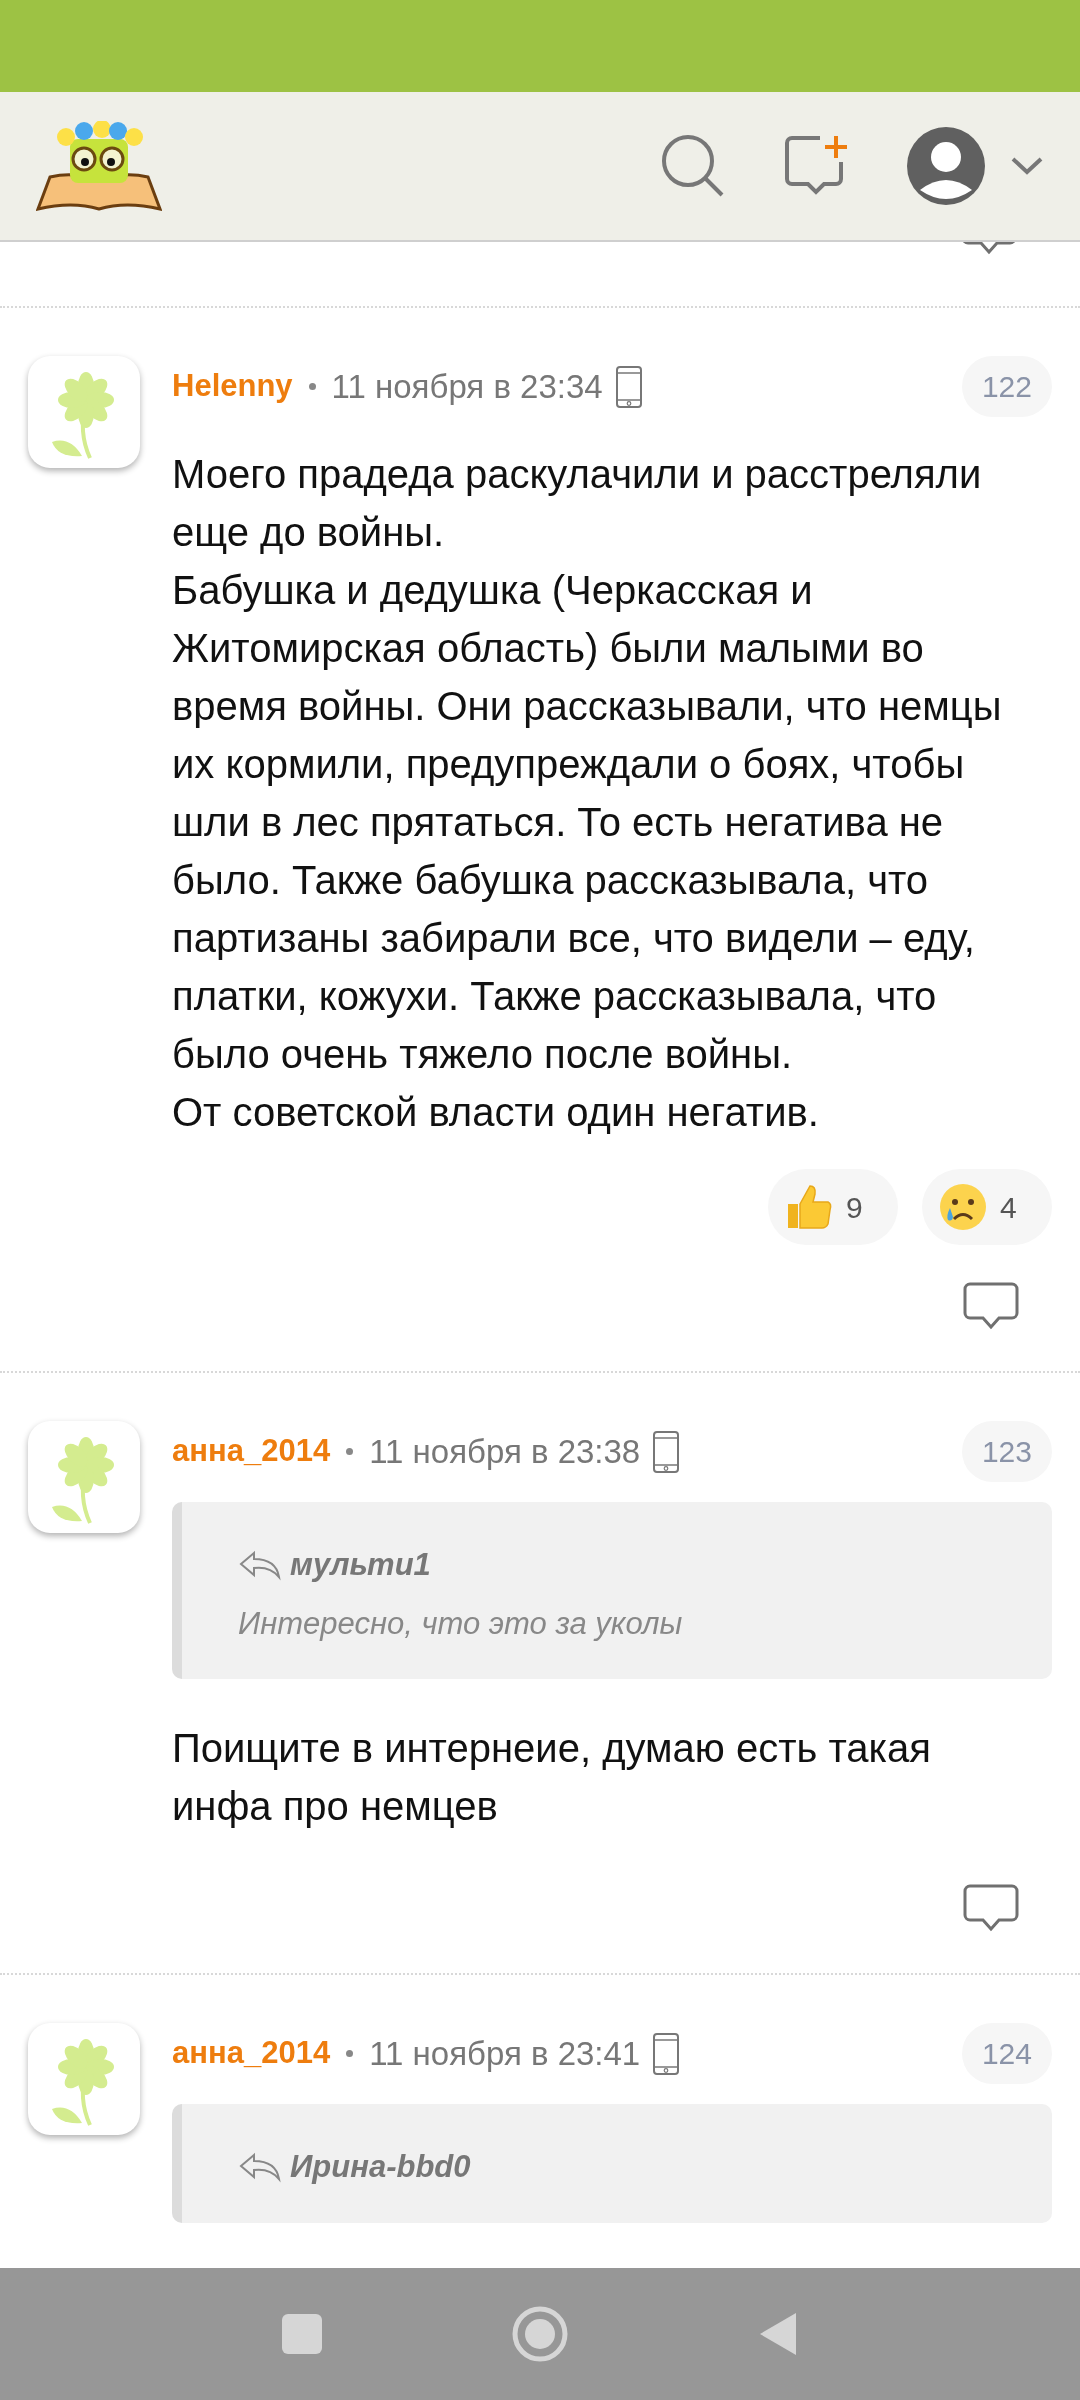  What do you see at coordinates (461, 1623) in the screenshot?
I see `quote-text: Интересно, что это за уколы` at bounding box center [461, 1623].